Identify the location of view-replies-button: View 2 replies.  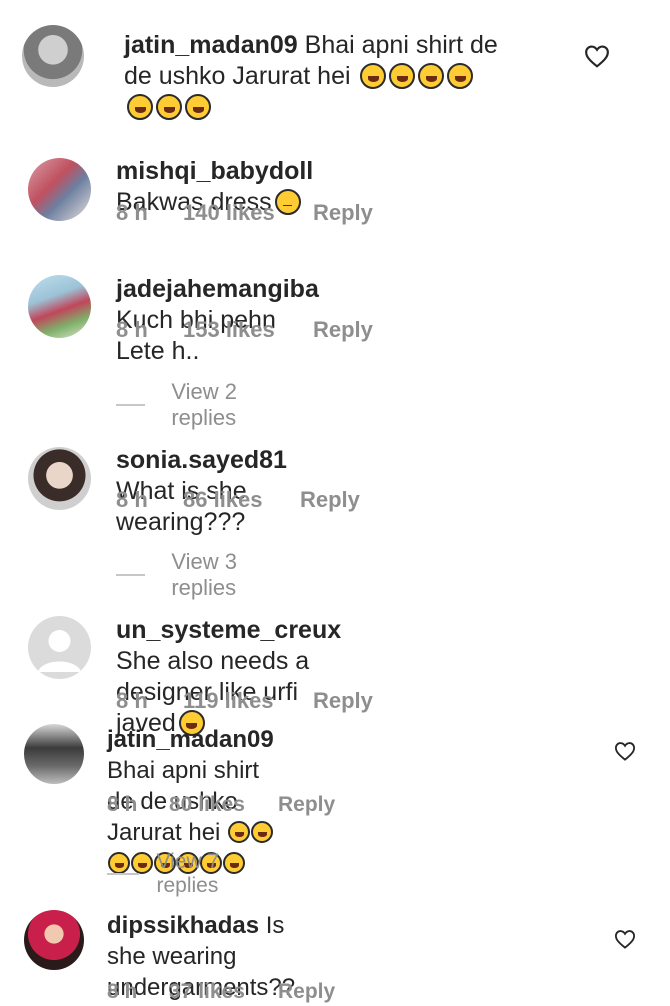
(185, 405).